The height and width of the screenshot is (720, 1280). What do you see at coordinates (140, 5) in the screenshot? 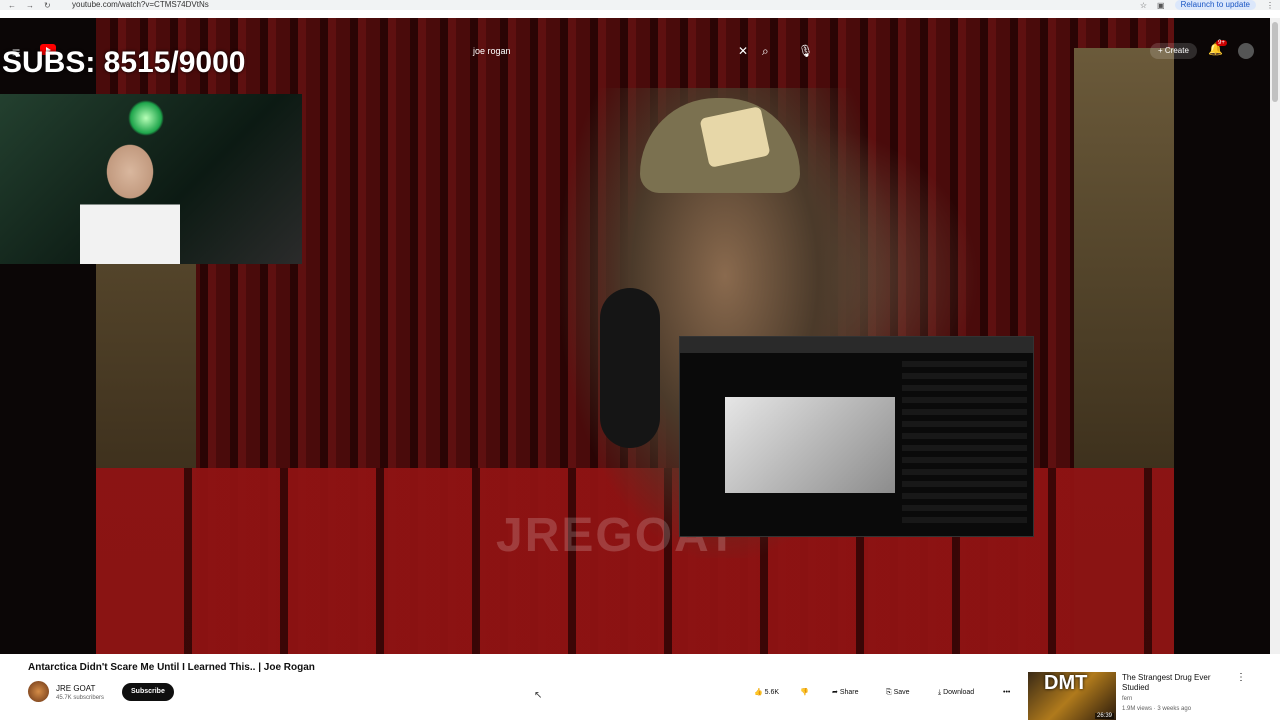
I see `address-bar: youtube.com/watch?v=CTMS74DVtNs` at bounding box center [140, 5].